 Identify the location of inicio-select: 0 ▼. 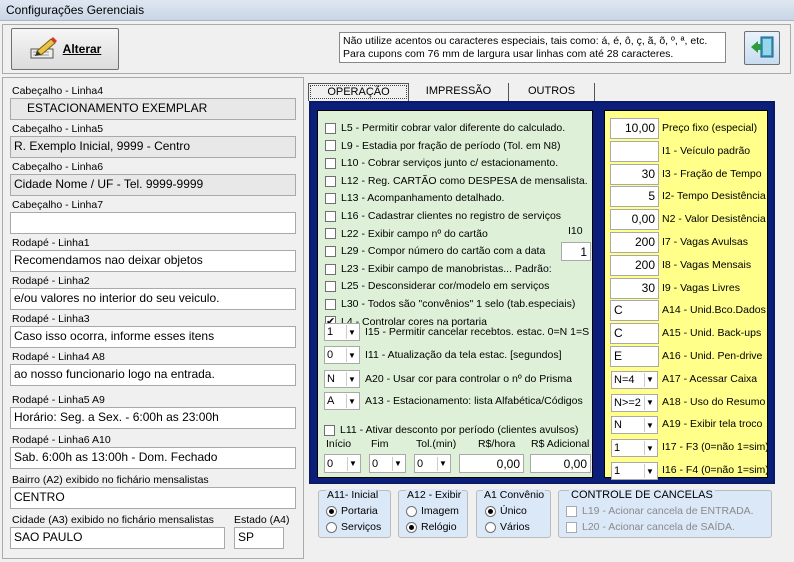
(342, 463).